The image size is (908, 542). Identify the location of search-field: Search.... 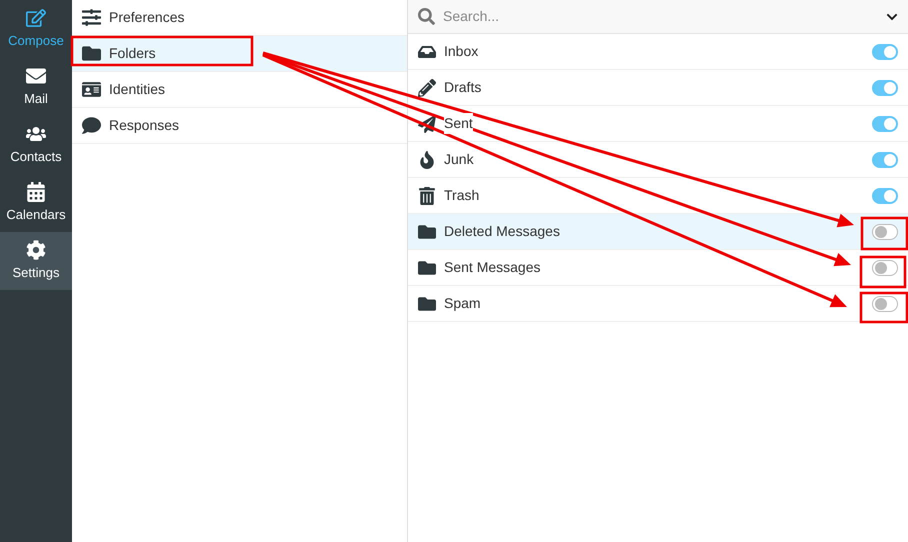
(660, 16).